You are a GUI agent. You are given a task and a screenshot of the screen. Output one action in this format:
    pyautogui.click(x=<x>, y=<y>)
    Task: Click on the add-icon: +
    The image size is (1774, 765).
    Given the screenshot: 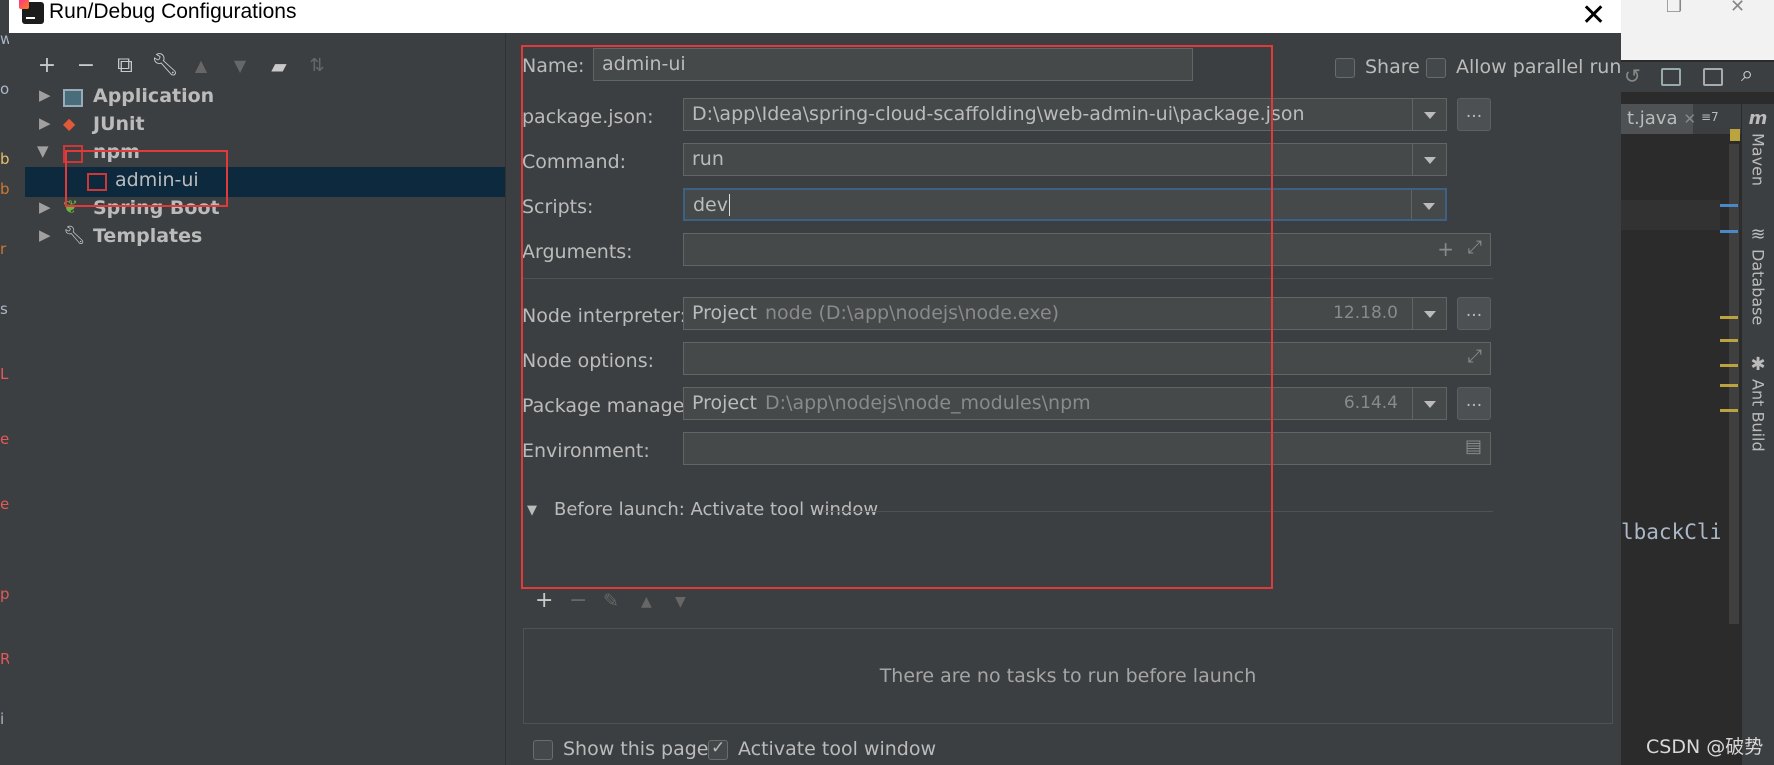 What is the action you would take?
    pyautogui.click(x=1445, y=249)
    